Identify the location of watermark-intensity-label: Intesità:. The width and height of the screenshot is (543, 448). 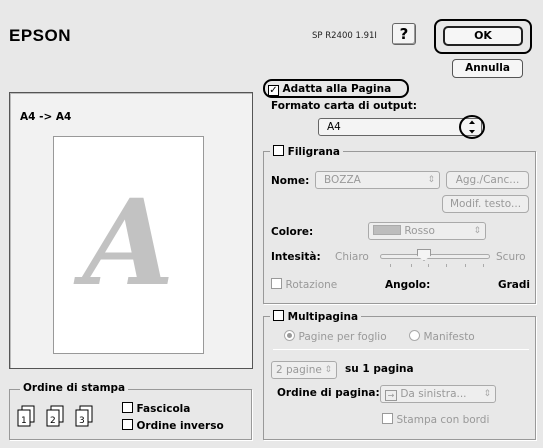
(296, 257).